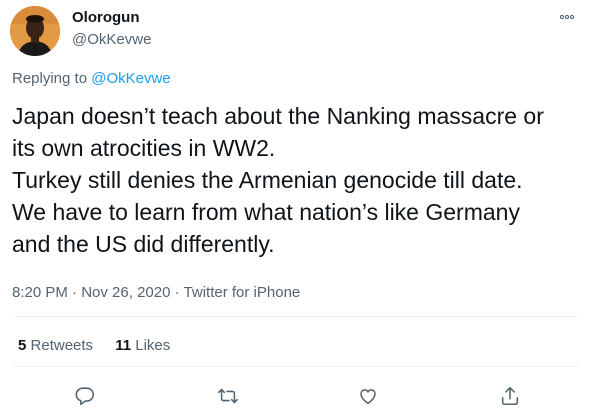 The width and height of the screenshot is (592, 417). What do you see at coordinates (111, 39) in the screenshot?
I see `author-handle: @OkKevwe` at bounding box center [111, 39].